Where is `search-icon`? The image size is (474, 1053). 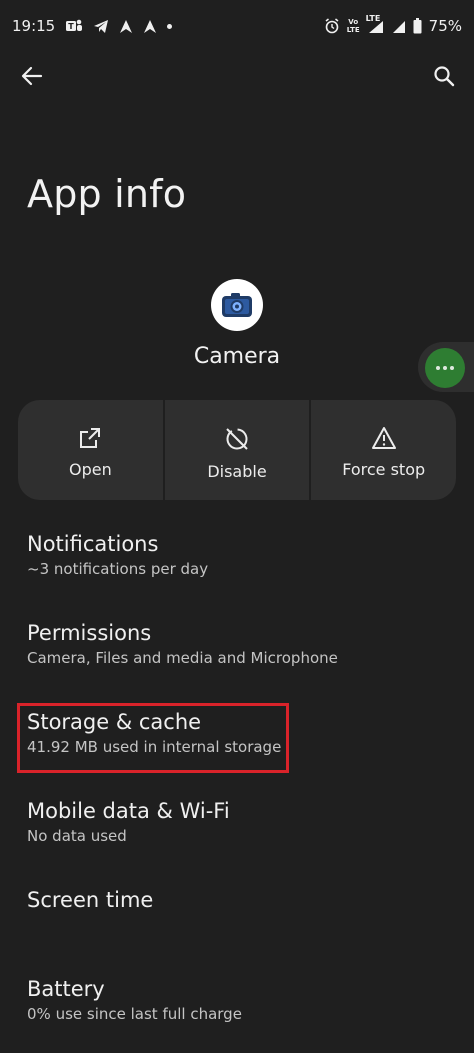 search-icon is located at coordinates (444, 76).